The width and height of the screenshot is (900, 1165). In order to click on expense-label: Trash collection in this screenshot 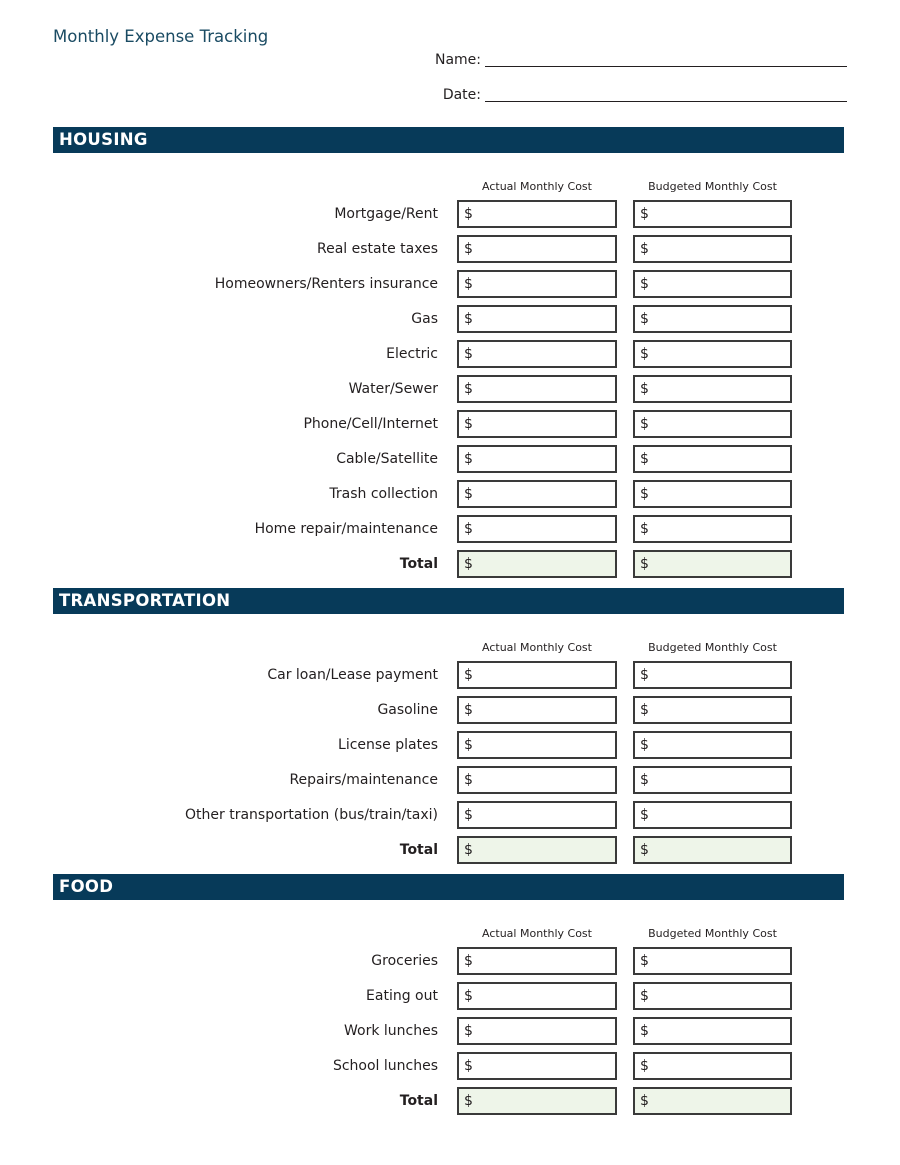, I will do `click(383, 494)`.